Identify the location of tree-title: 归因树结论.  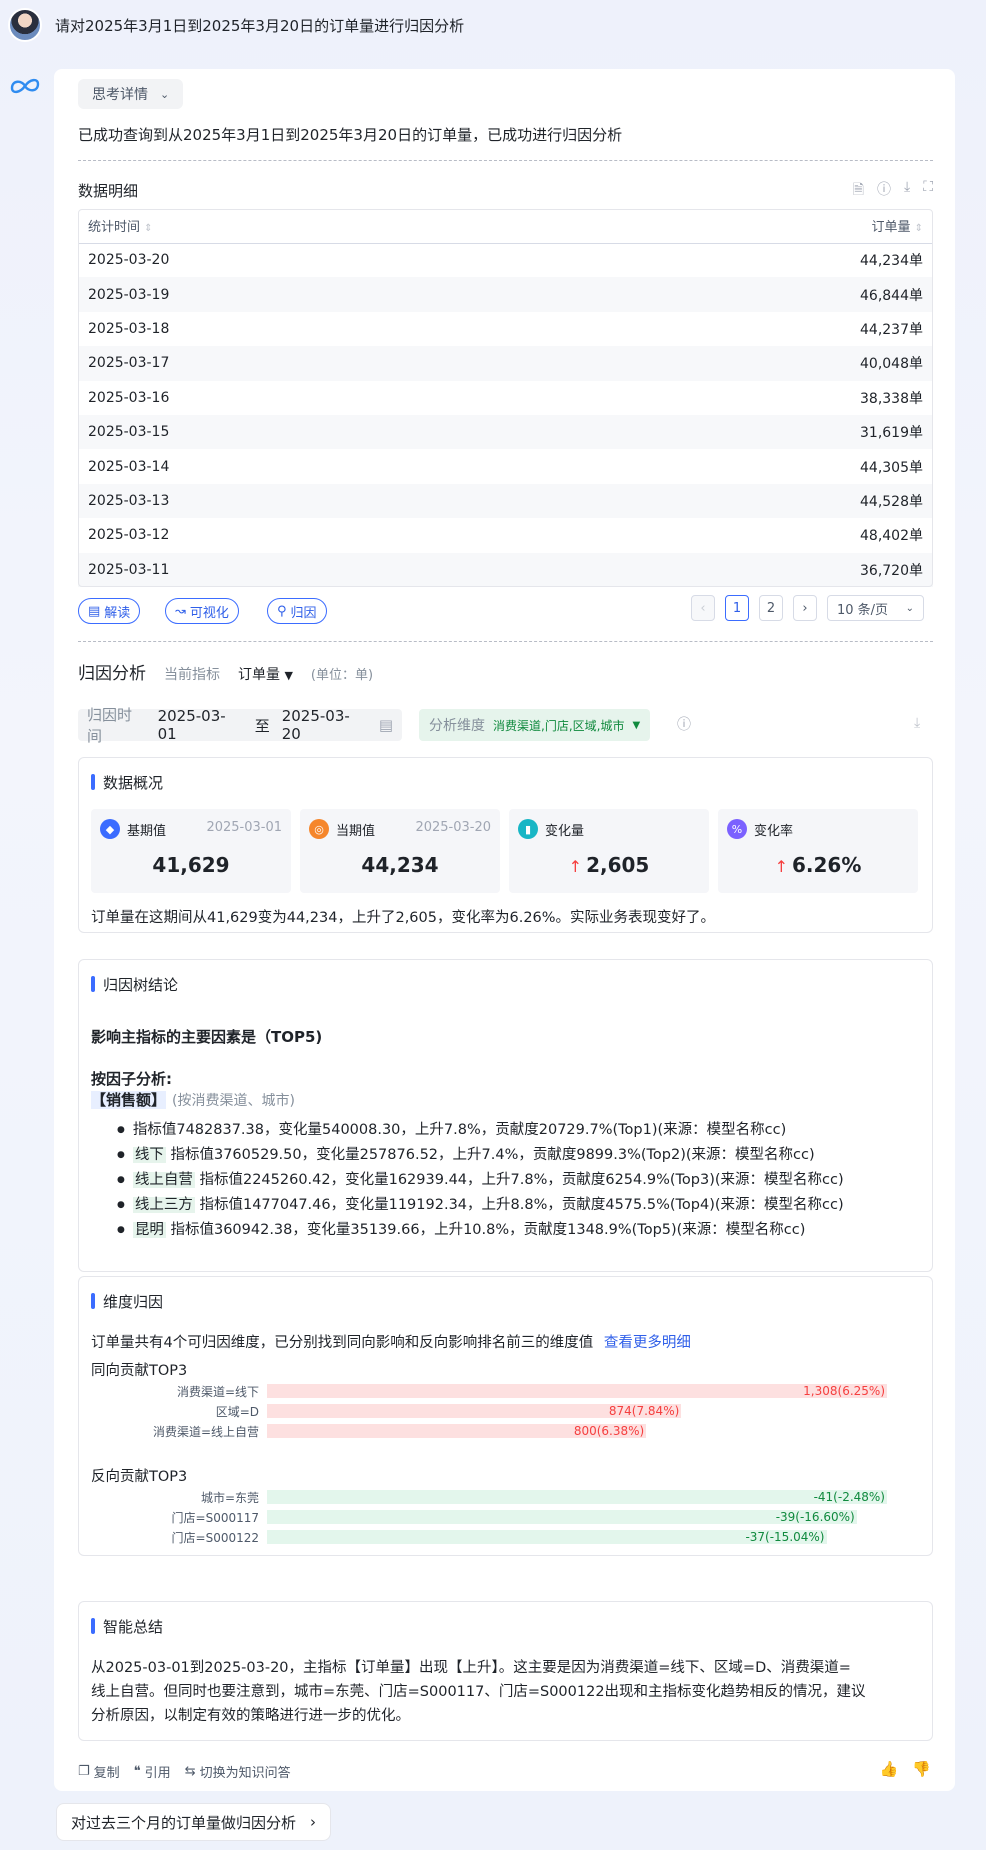
(134, 984).